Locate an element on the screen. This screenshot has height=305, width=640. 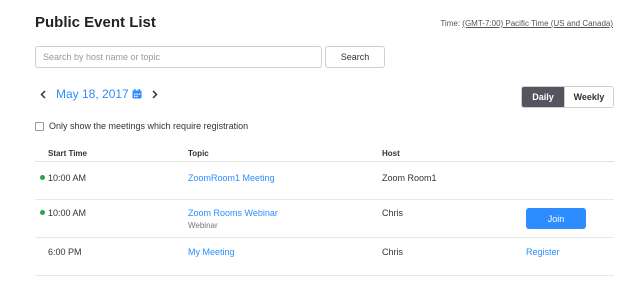
host-name: Zoom Room1 is located at coordinates (409, 178).